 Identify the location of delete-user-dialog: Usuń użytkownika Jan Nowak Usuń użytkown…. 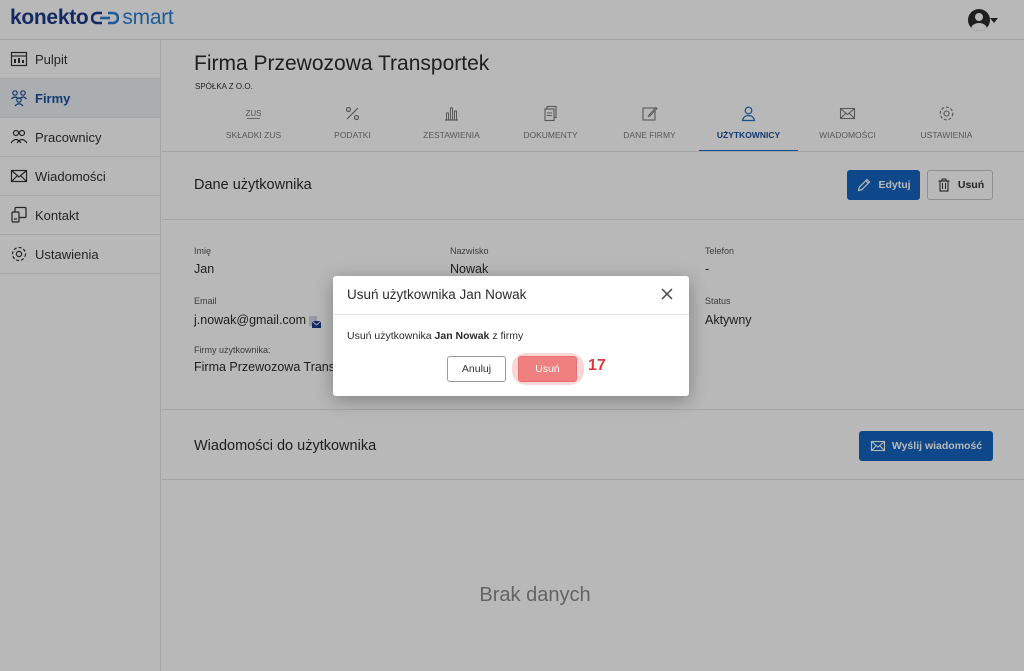
(511, 336).